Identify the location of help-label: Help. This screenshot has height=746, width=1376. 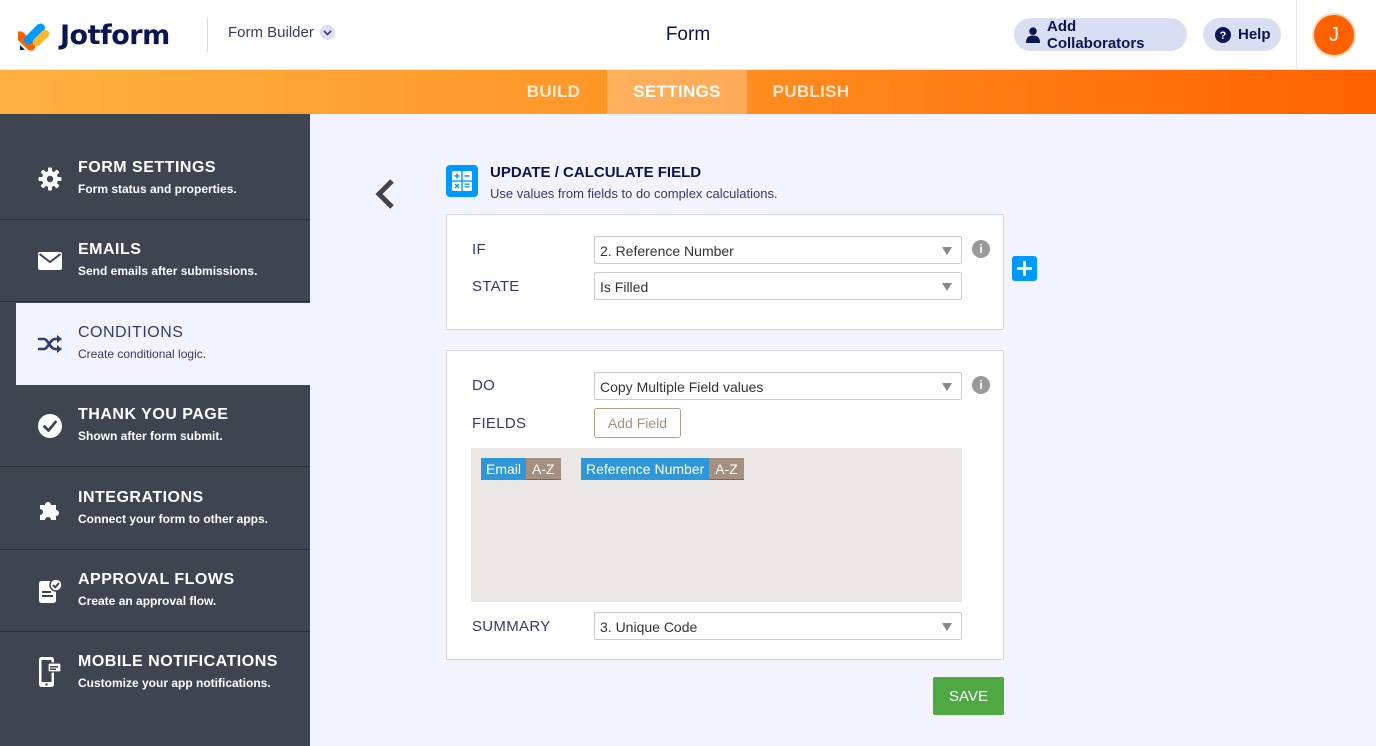
(1254, 34).